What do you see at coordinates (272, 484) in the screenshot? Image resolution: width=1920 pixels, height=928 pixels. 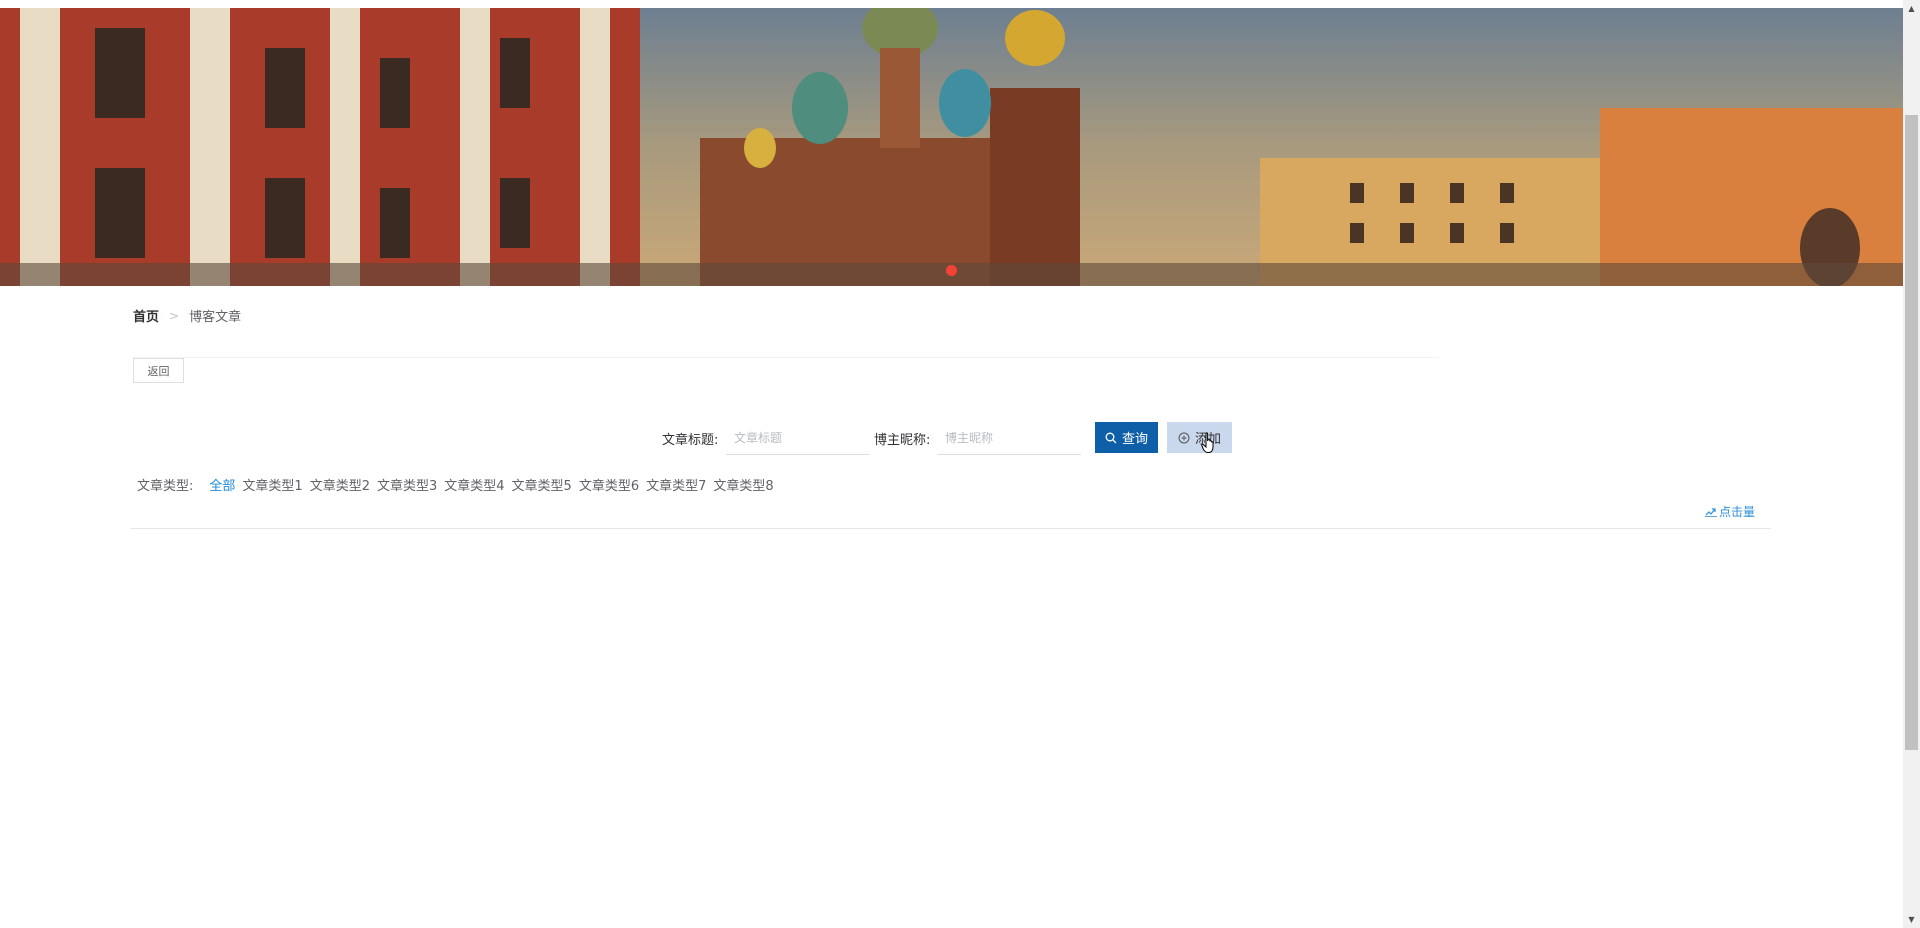 I see `type-filter-item: 文章类型1` at bounding box center [272, 484].